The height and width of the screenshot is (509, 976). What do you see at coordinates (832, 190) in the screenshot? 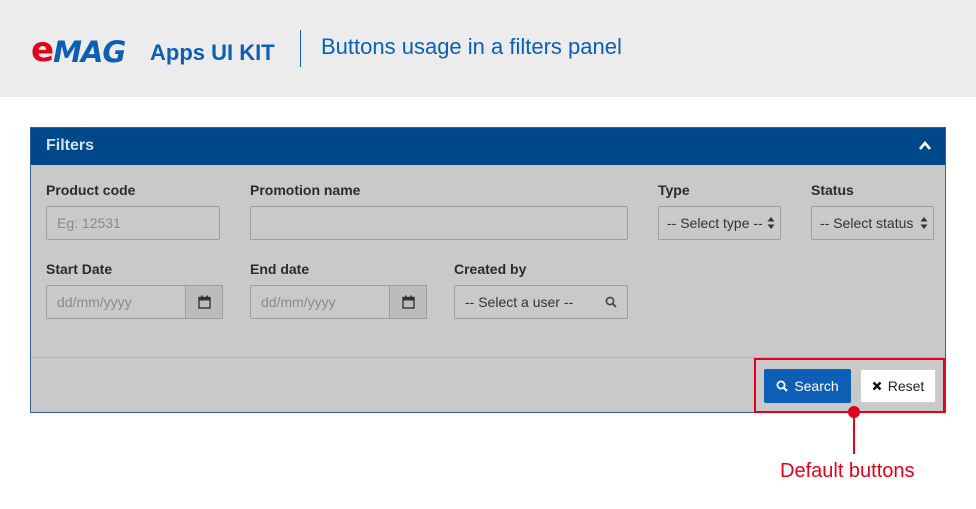
I see `status-label: Status` at bounding box center [832, 190].